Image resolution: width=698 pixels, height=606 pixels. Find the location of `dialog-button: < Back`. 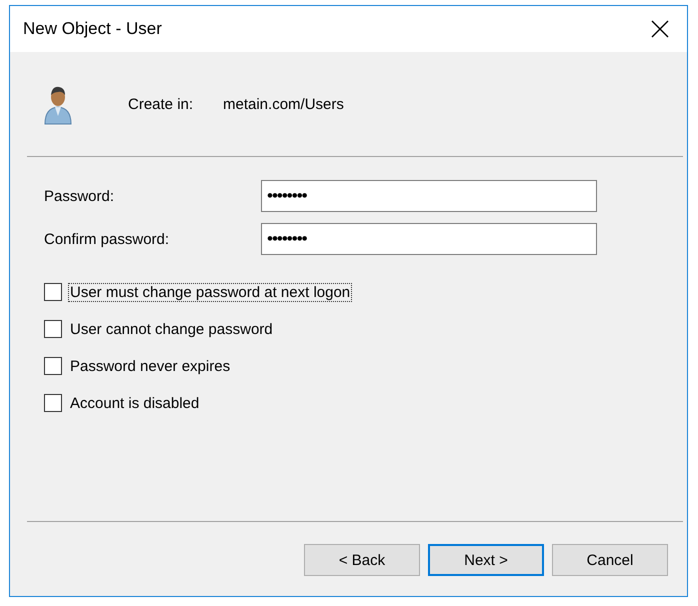

dialog-button: < Back is located at coordinates (362, 560).